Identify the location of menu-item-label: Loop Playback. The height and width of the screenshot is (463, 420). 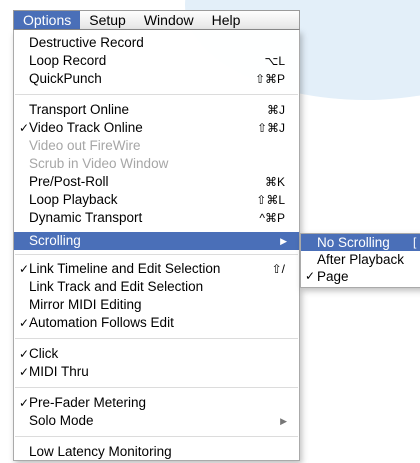
(73, 199).